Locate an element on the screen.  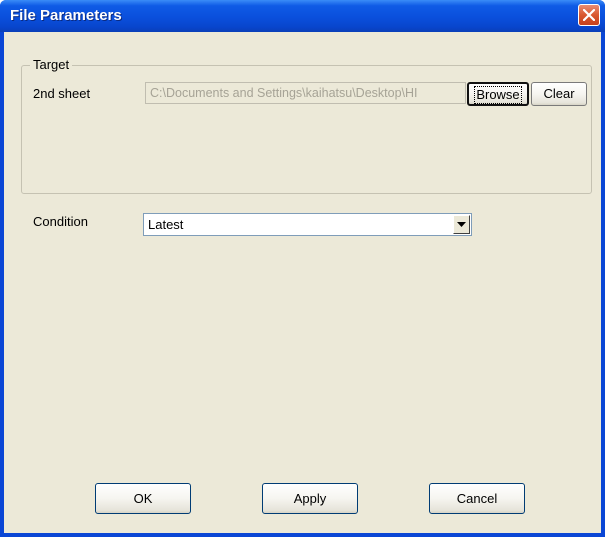
close-icon is located at coordinates (589, 15).